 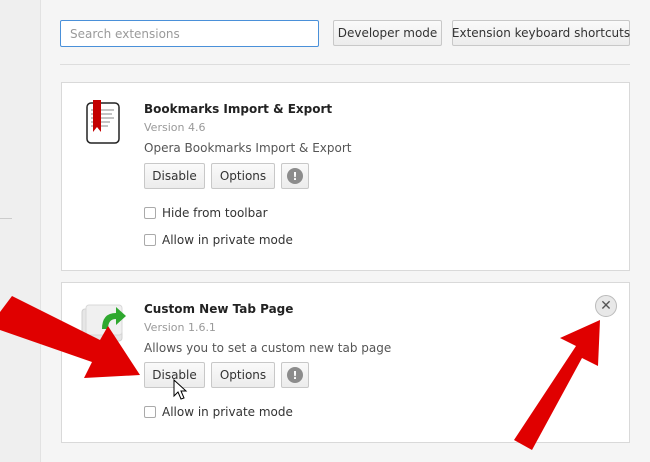 I want to click on bookmarks-extension-icon, so click(x=103, y=122).